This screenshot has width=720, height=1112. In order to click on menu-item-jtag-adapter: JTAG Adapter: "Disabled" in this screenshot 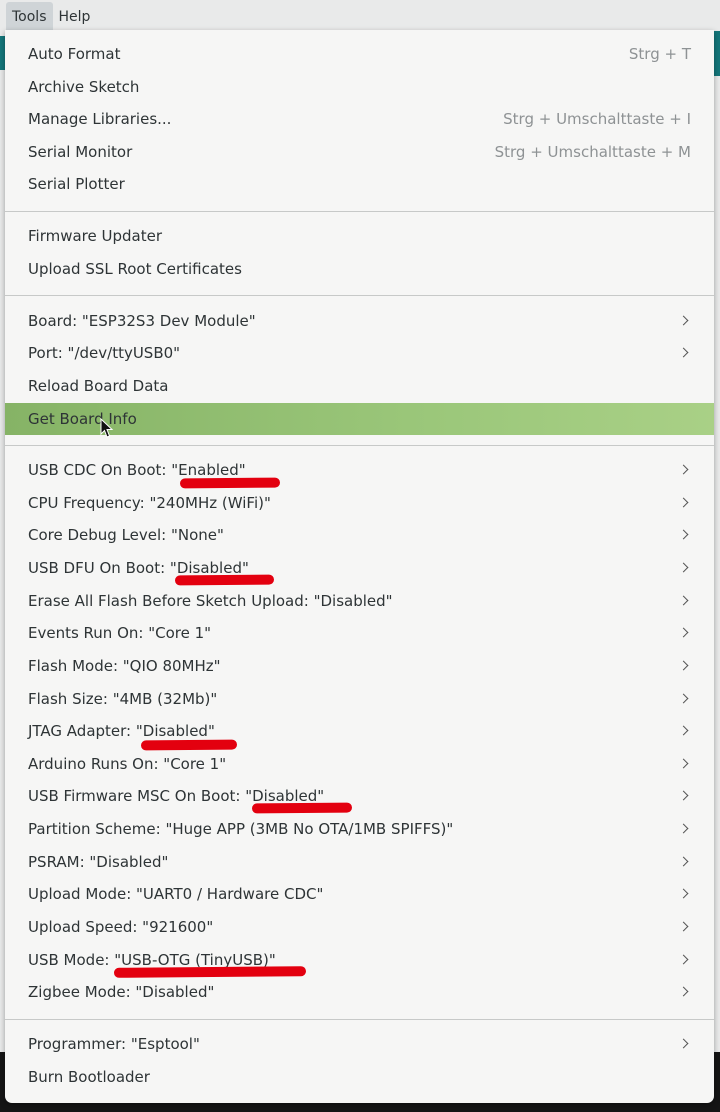, I will do `click(359, 731)`.